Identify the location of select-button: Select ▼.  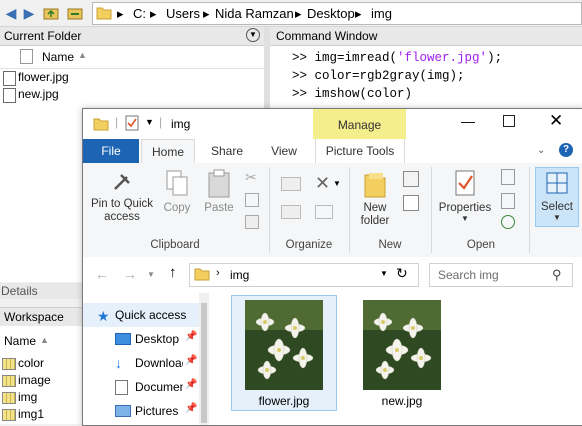
(557, 197).